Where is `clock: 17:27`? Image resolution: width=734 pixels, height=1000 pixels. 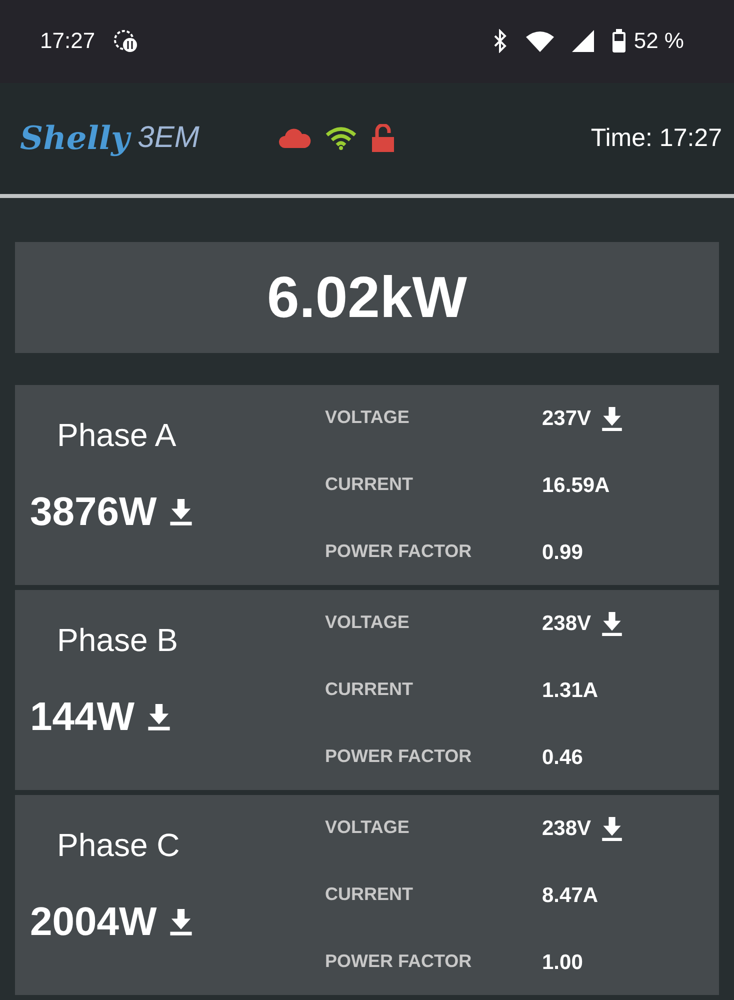
clock: 17:27 is located at coordinates (68, 41).